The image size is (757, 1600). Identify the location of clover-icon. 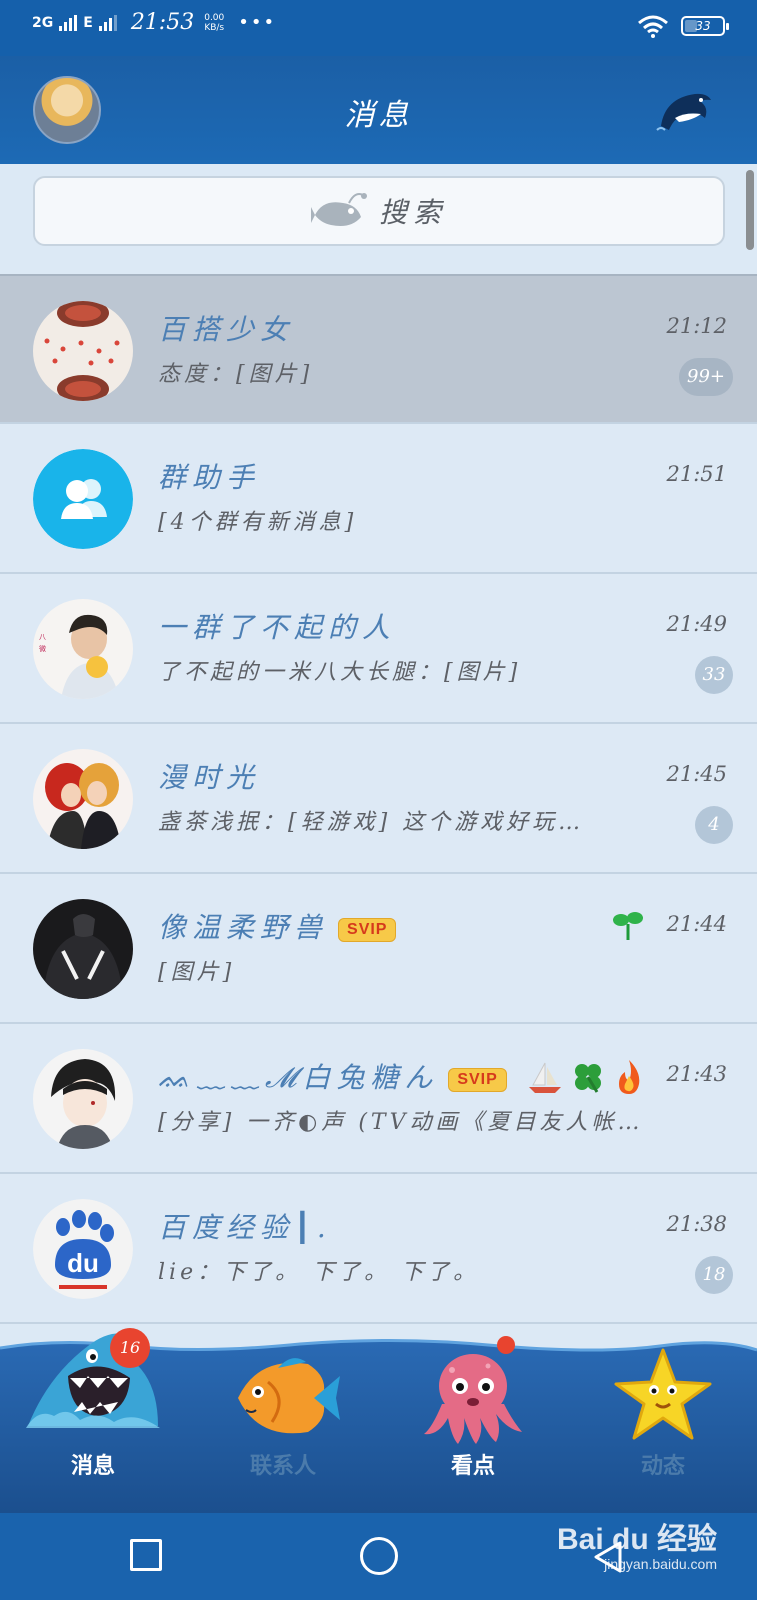
(588, 1078).